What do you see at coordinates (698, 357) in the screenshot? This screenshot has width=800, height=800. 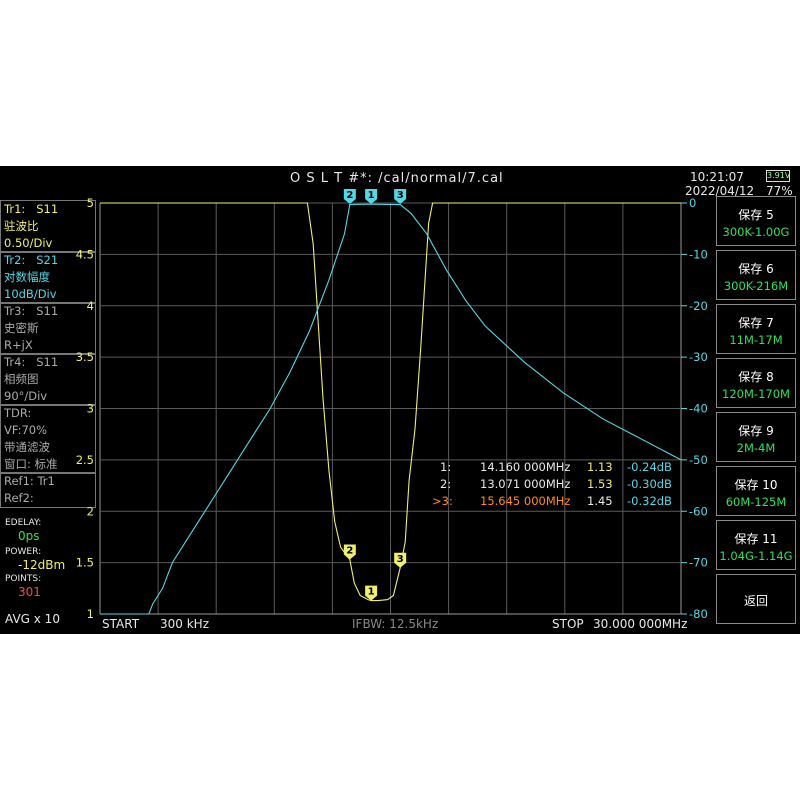 I see `db-tick-label: -30` at bounding box center [698, 357].